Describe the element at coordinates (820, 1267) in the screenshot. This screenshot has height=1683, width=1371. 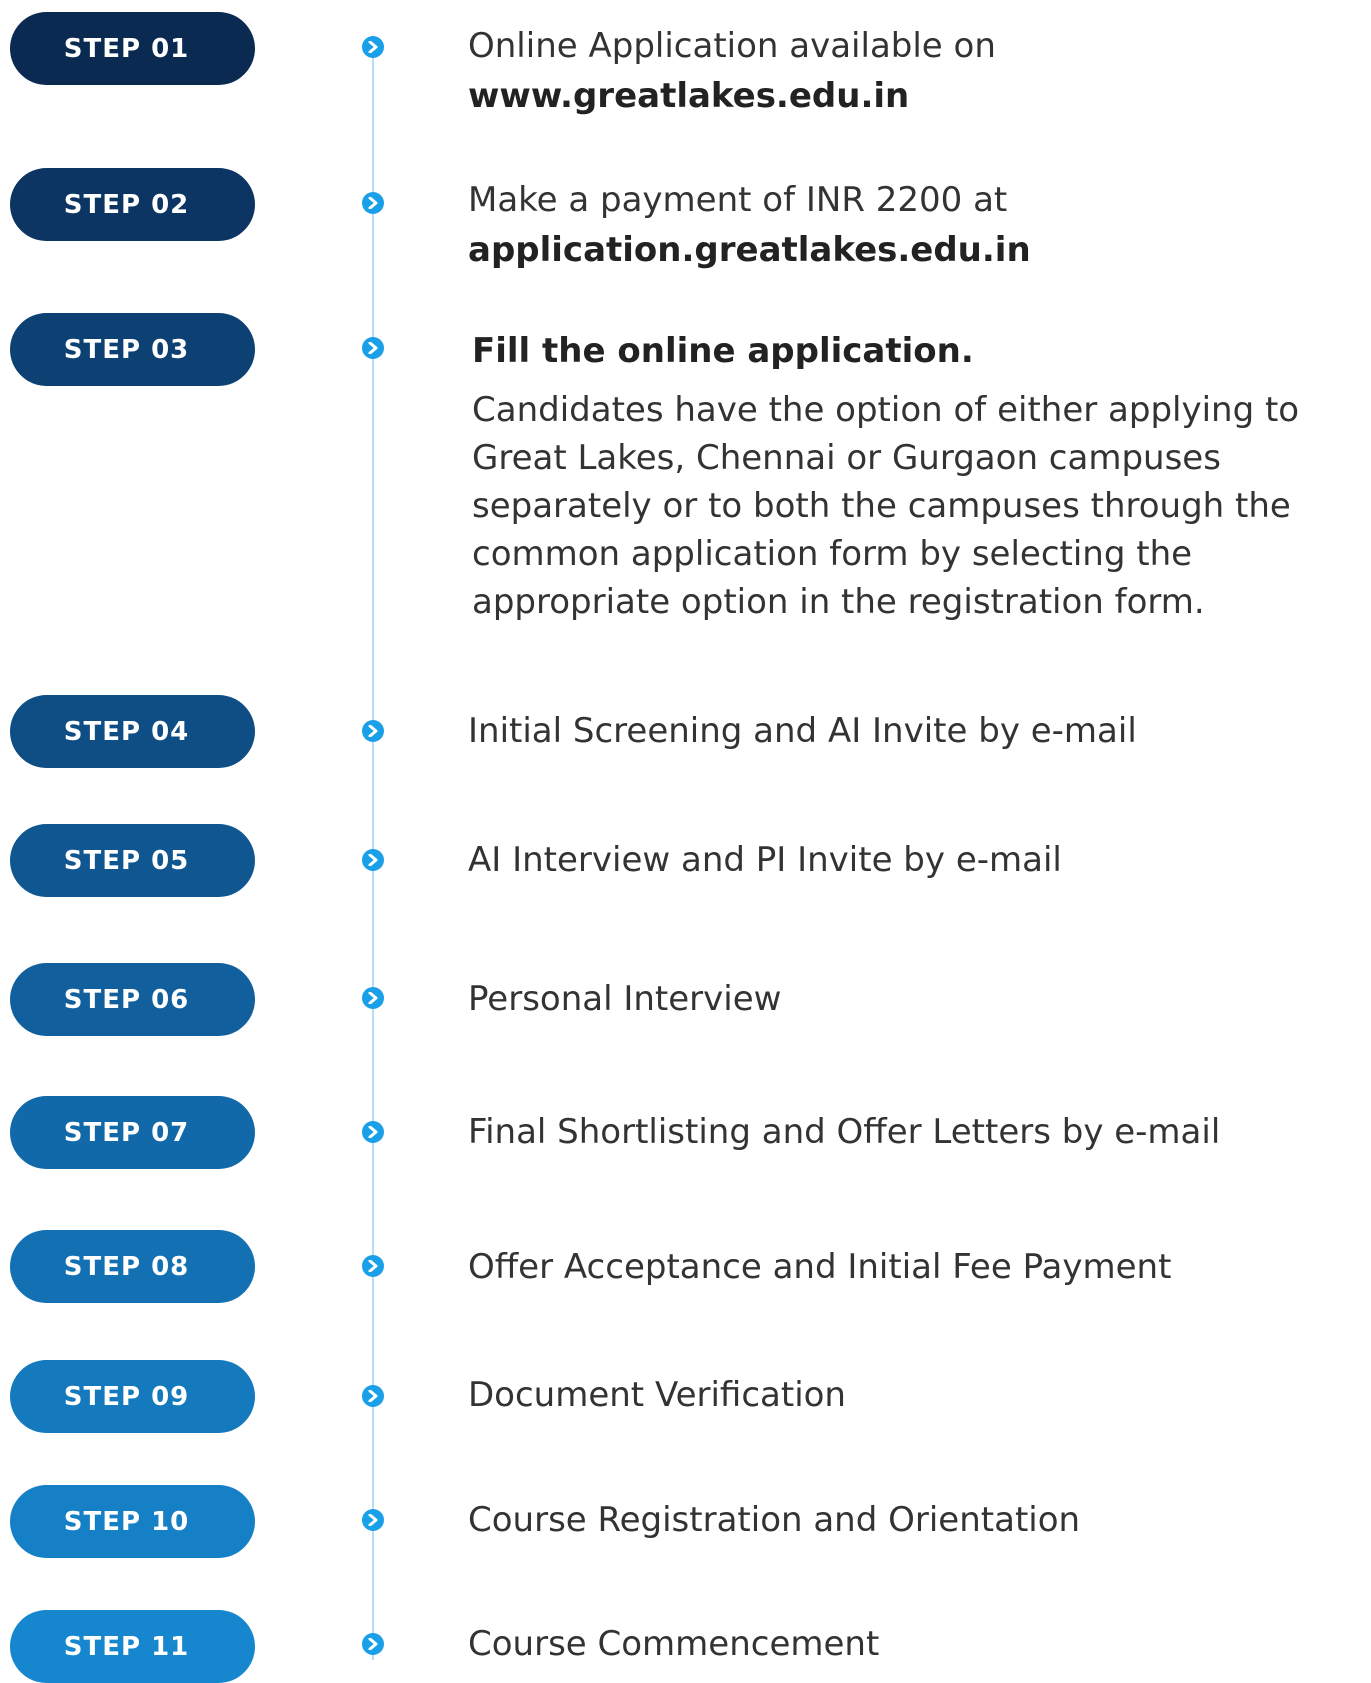
I see `step-08-text: Offer Acceptance and Initial Fee Payment` at that location.